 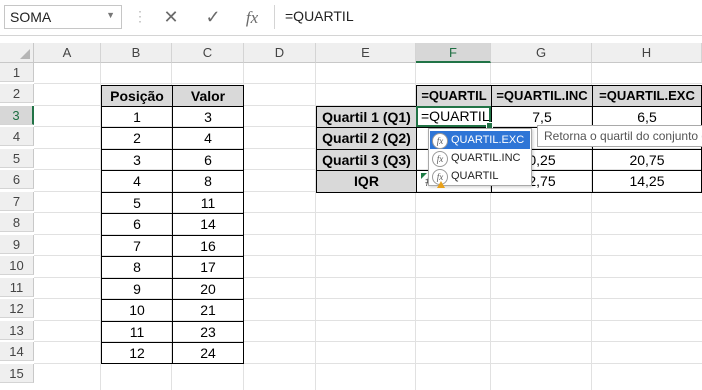 What do you see at coordinates (486, 158) in the screenshot?
I see `autocomplete-label: QUARTIL.INC` at bounding box center [486, 158].